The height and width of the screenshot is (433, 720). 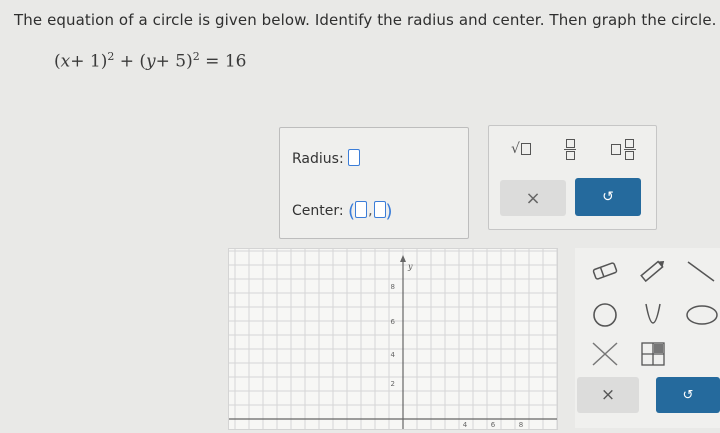 I want to click on ellipse-icon, so click(x=702, y=315).